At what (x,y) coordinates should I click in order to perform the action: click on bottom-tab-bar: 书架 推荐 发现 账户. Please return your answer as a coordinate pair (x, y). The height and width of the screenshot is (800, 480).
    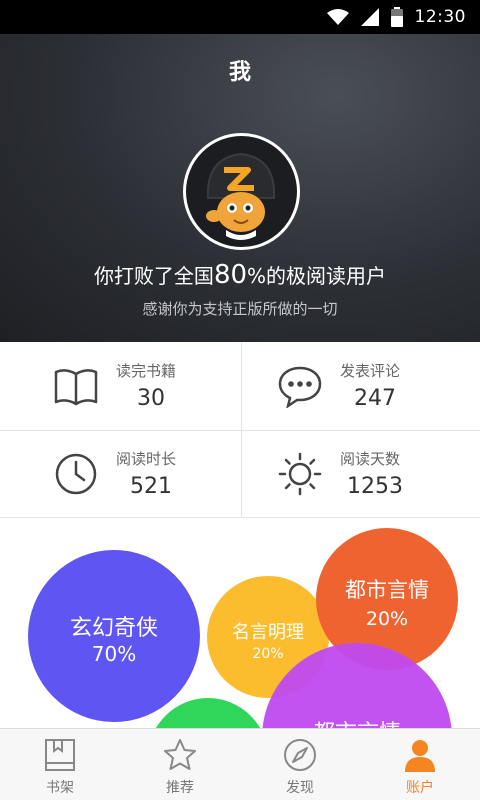
    Looking at the image, I should click on (240, 764).